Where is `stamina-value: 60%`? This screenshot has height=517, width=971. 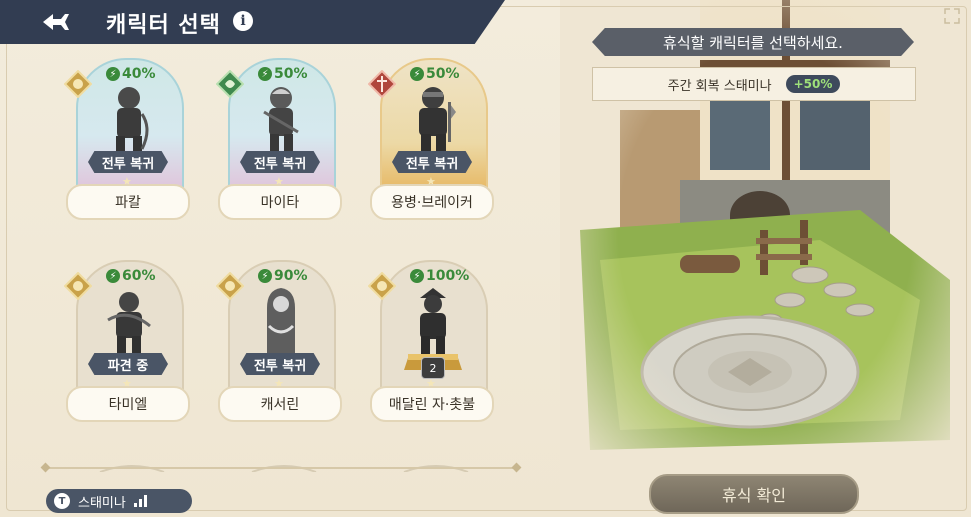
stamina-value: 60% is located at coordinates (139, 276).